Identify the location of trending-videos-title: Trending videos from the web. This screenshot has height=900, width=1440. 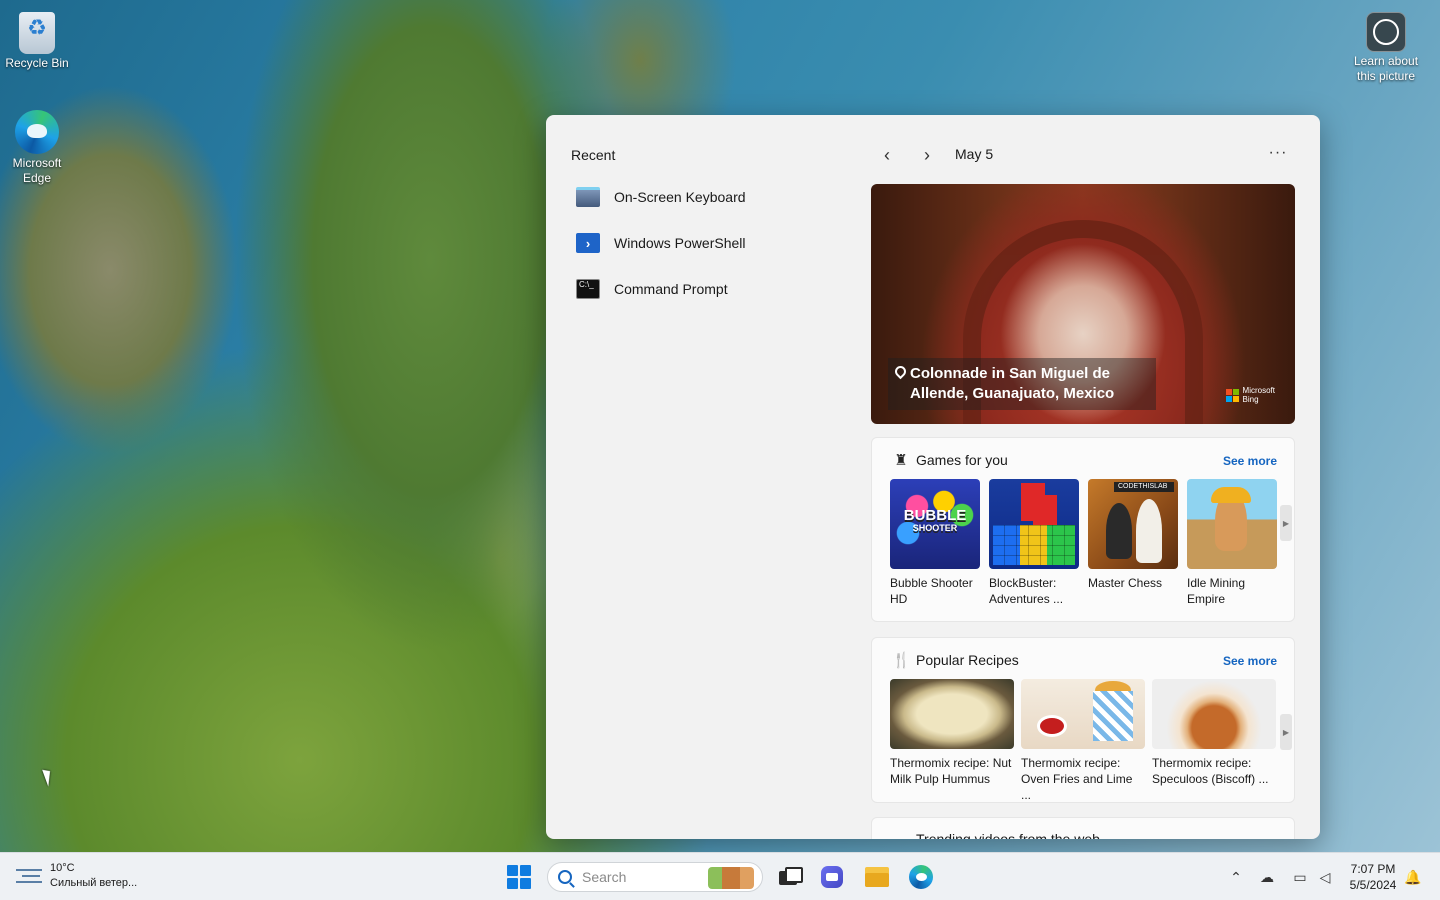
(1008, 835).